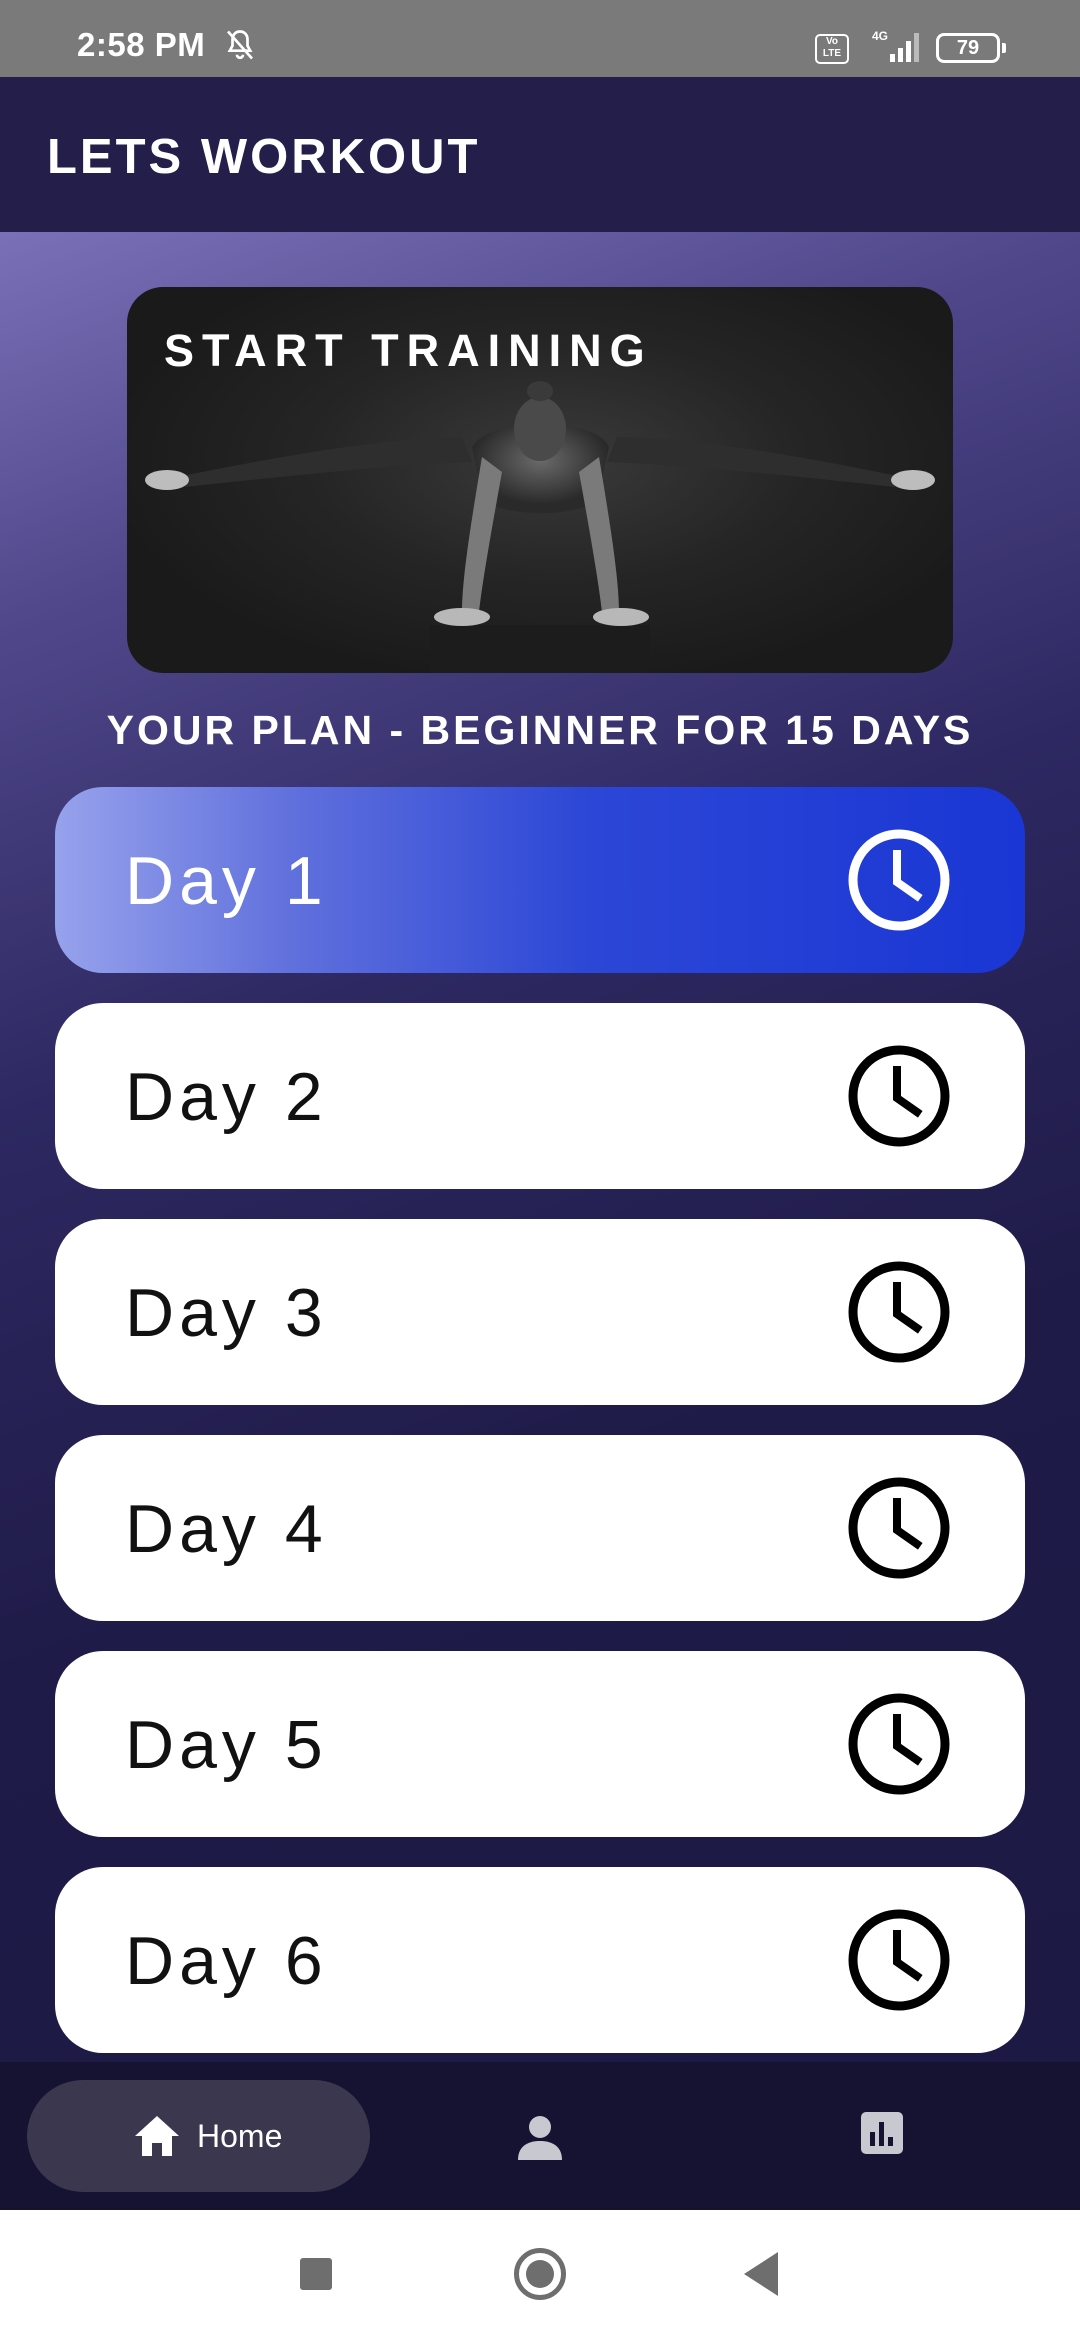 This screenshot has width=1080, height=2340. What do you see at coordinates (895, 45) in the screenshot?
I see `signal-icon: 4G` at bounding box center [895, 45].